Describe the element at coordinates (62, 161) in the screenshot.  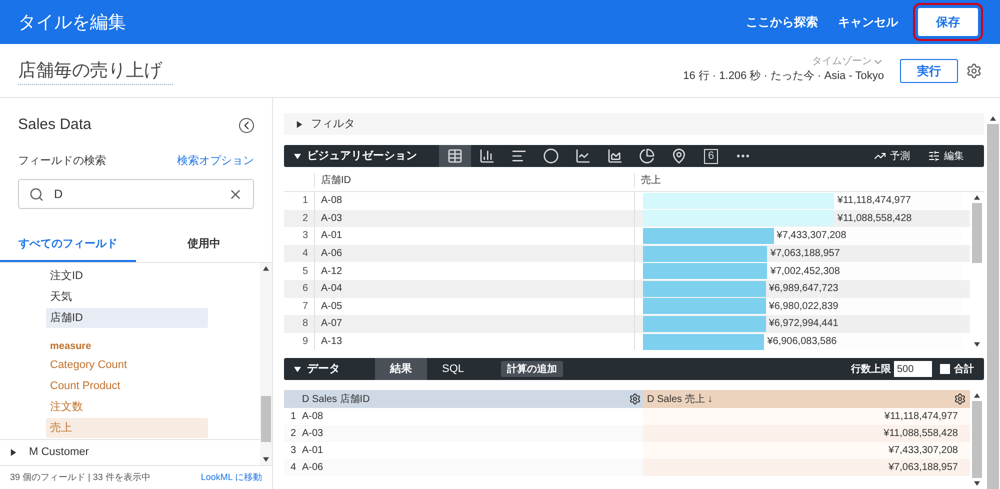
I see `search-label: フィールドの検索` at that location.